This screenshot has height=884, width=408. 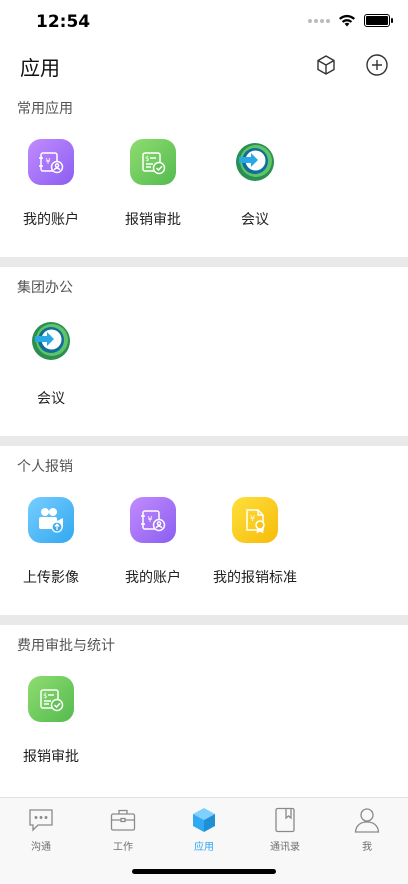 I want to click on tab-me: 我, so click(x=367, y=829).